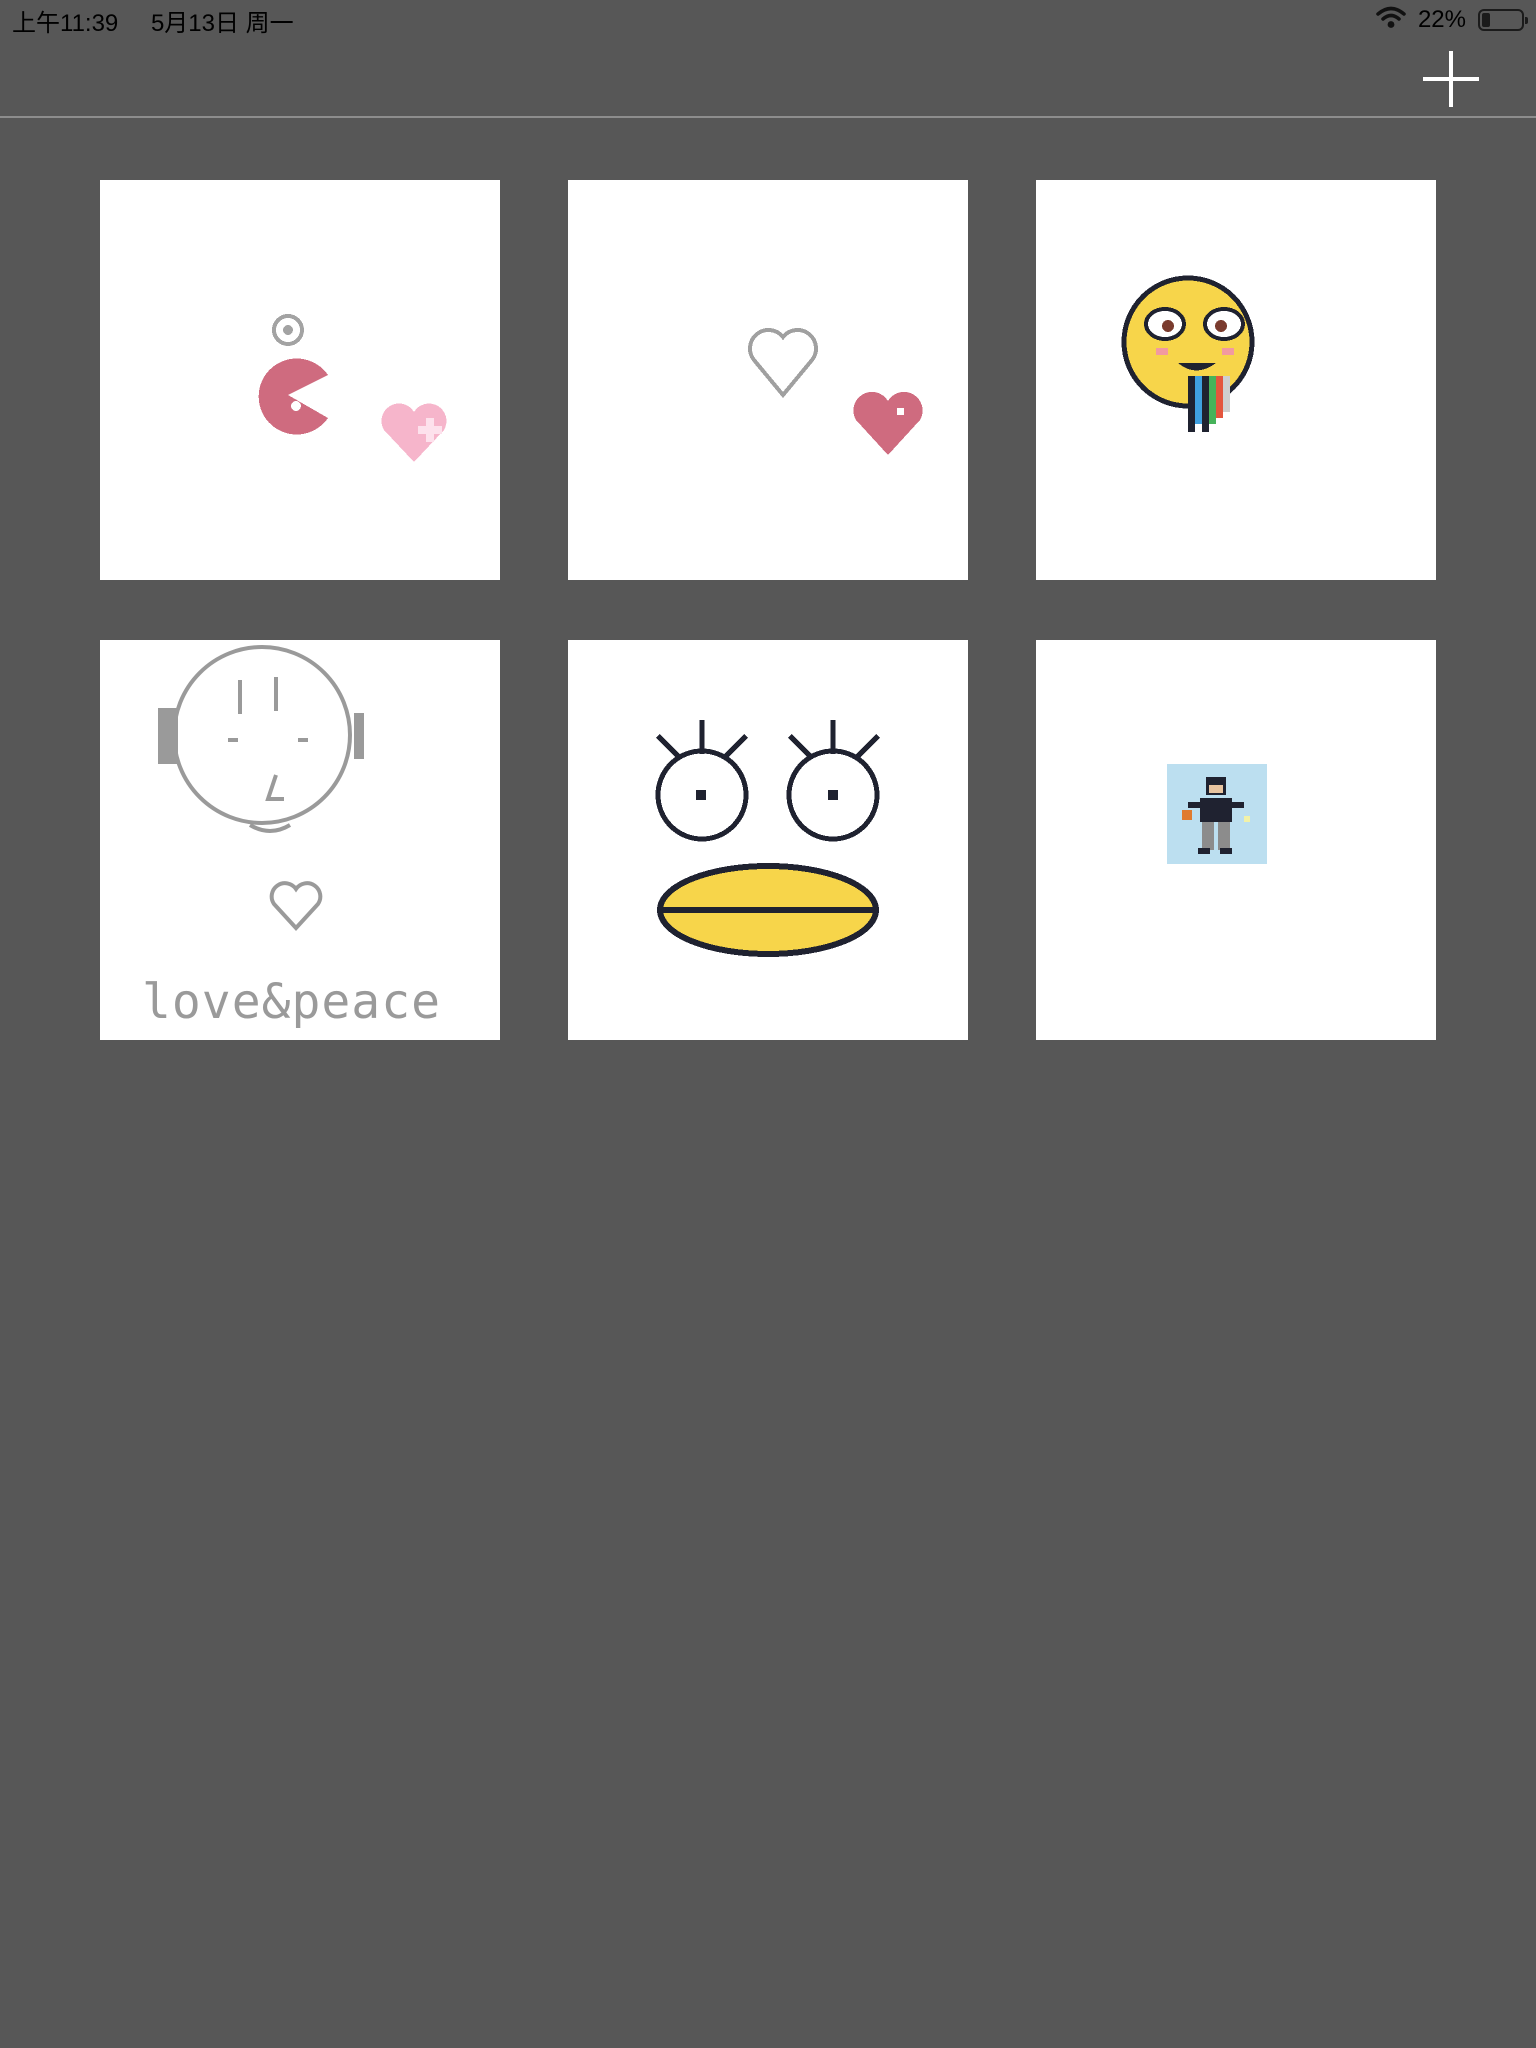 Image resolution: width=1536 pixels, height=2048 pixels. I want to click on status-time: 上午11:39, so click(65, 23).